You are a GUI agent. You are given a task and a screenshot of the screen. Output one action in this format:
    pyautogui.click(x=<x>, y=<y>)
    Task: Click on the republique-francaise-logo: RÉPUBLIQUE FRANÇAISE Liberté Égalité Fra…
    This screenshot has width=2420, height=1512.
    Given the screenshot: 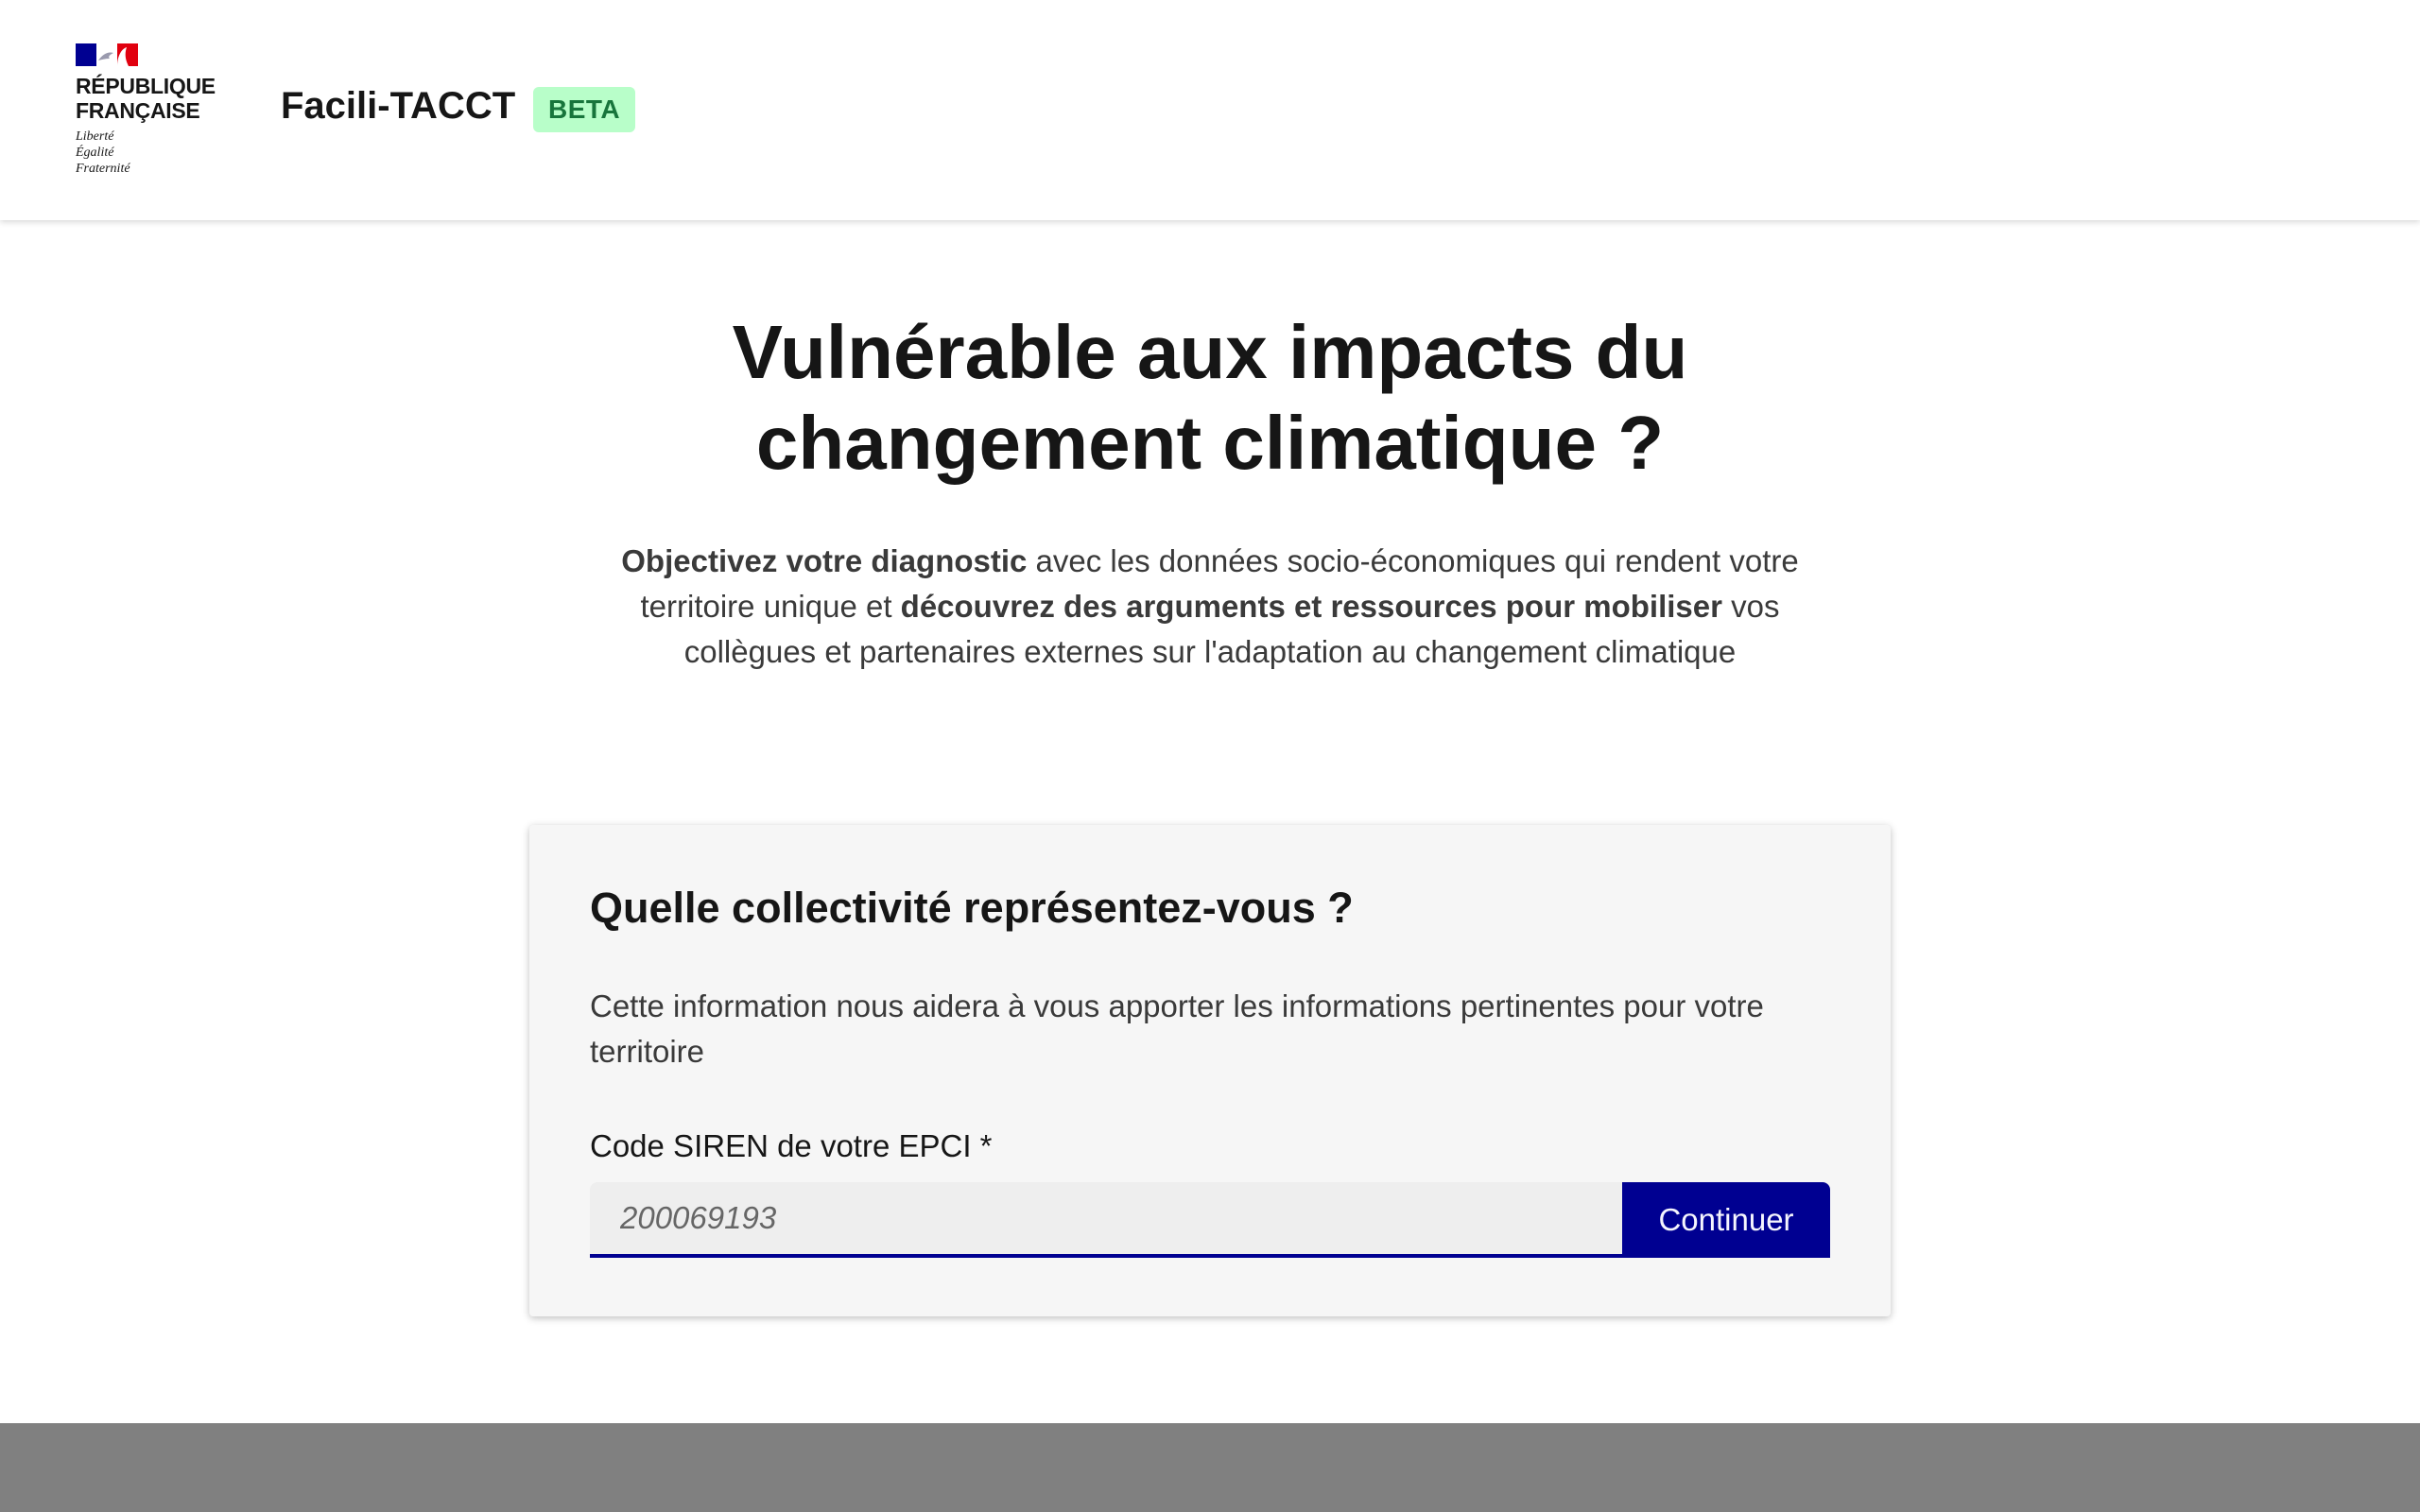 What is the action you would take?
    pyautogui.click(x=151, y=114)
    